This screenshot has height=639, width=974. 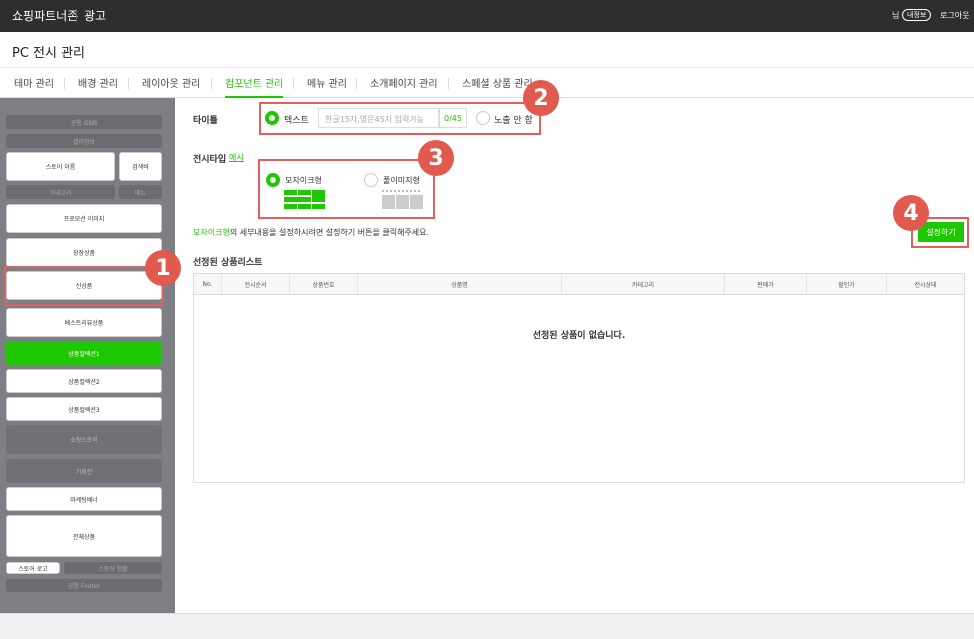 What do you see at coordinates (303, 180) in the screenshot?
I see `type-mosaic-label: 모자이크형` at bounding box center [303, 180].